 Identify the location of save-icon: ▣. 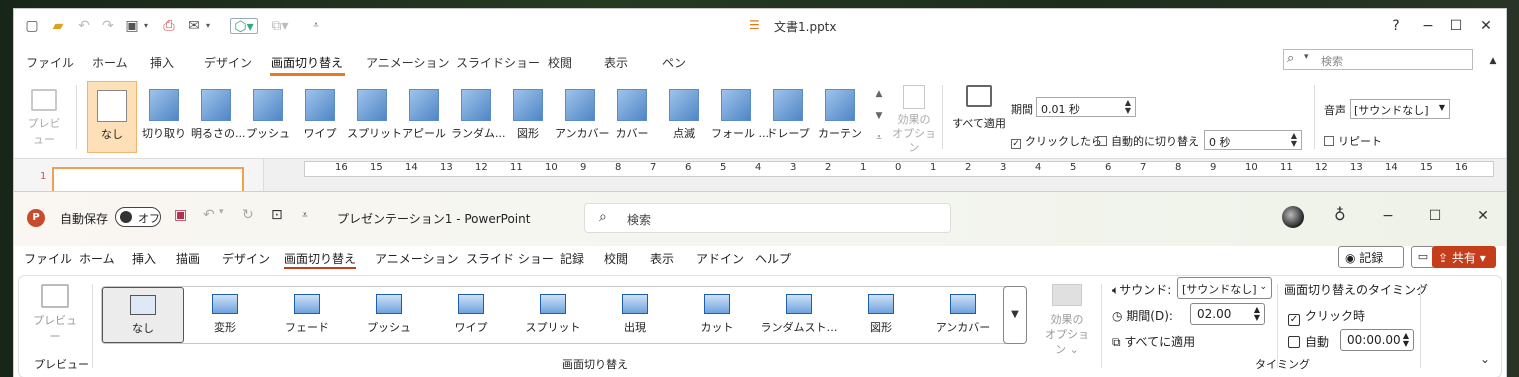
(180, 215).